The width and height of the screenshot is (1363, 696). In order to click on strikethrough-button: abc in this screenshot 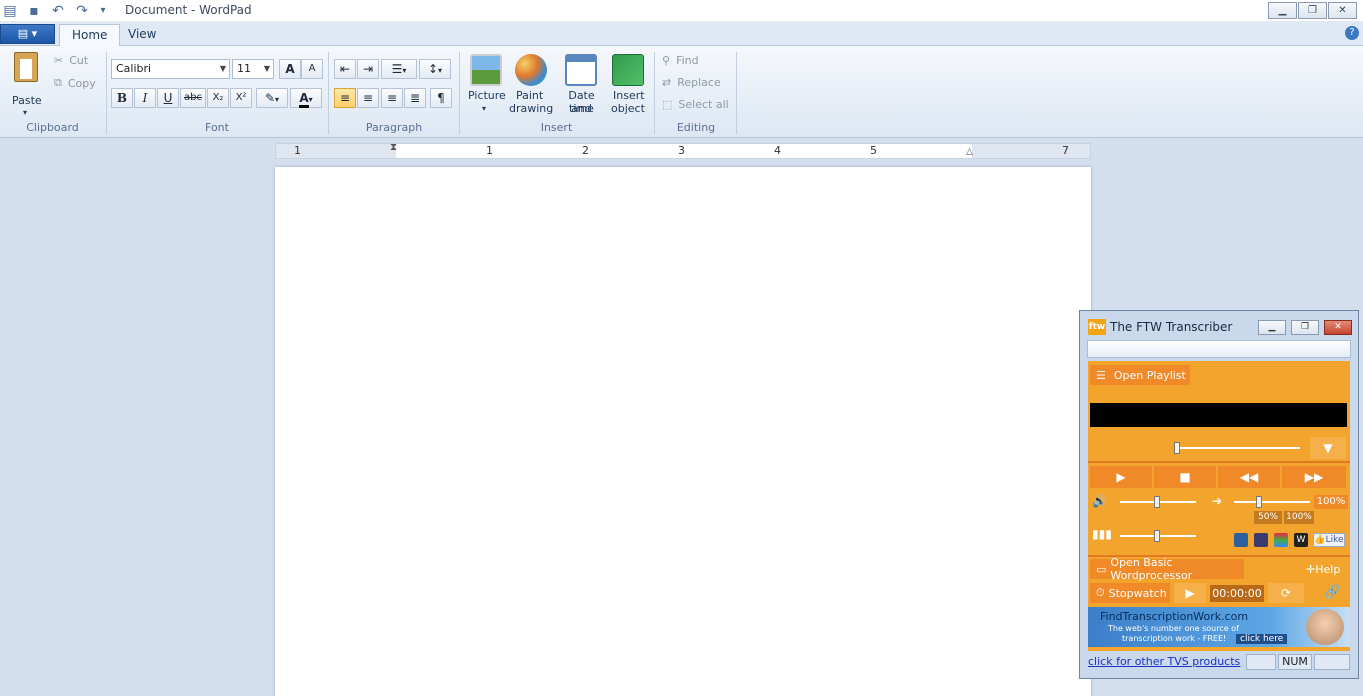, I will do `click(193, 98)`.